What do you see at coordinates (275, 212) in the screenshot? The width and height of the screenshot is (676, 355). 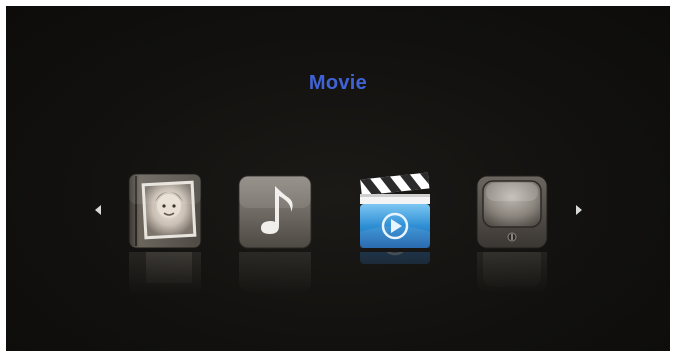 I see `music-icon` at bounding box center [275, 212].